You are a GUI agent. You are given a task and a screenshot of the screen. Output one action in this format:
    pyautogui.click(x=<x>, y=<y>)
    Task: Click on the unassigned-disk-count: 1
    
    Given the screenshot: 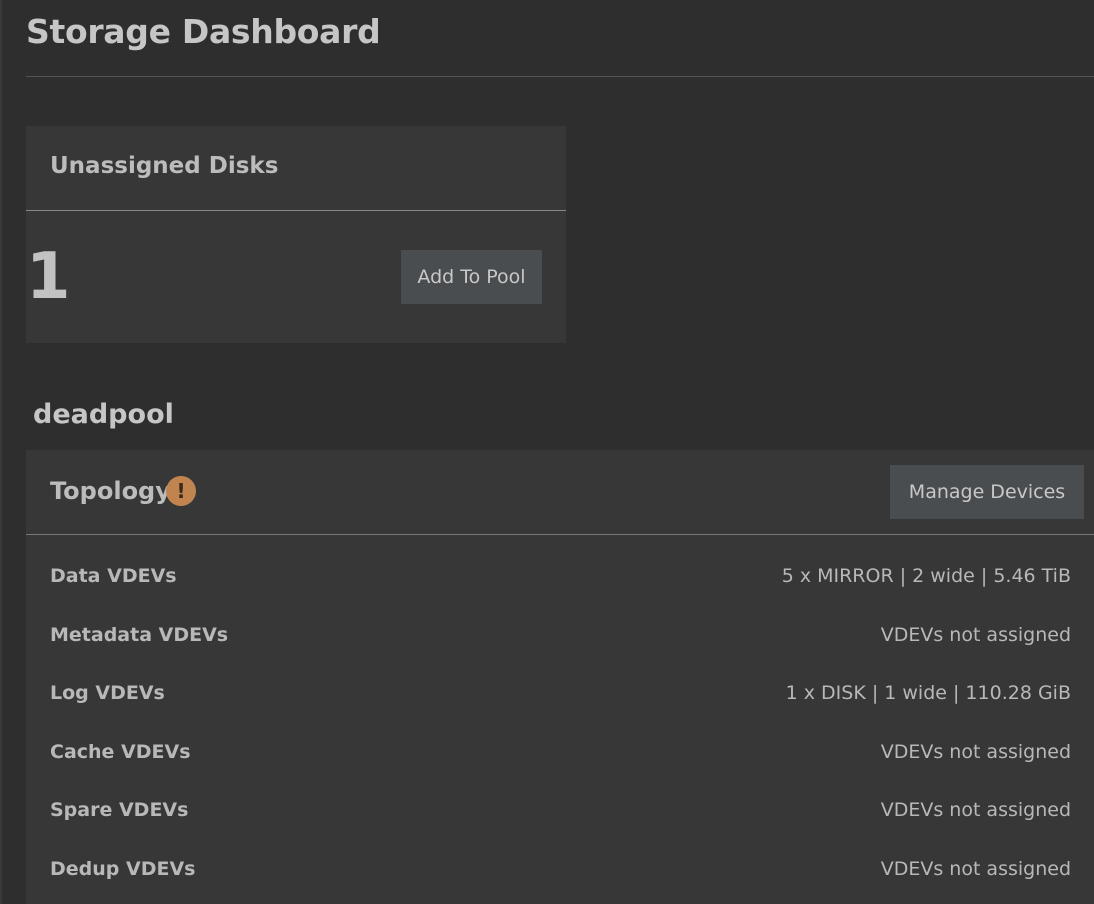 What is the action you would take?
    pyautogui.click(x=48, y=277)
    